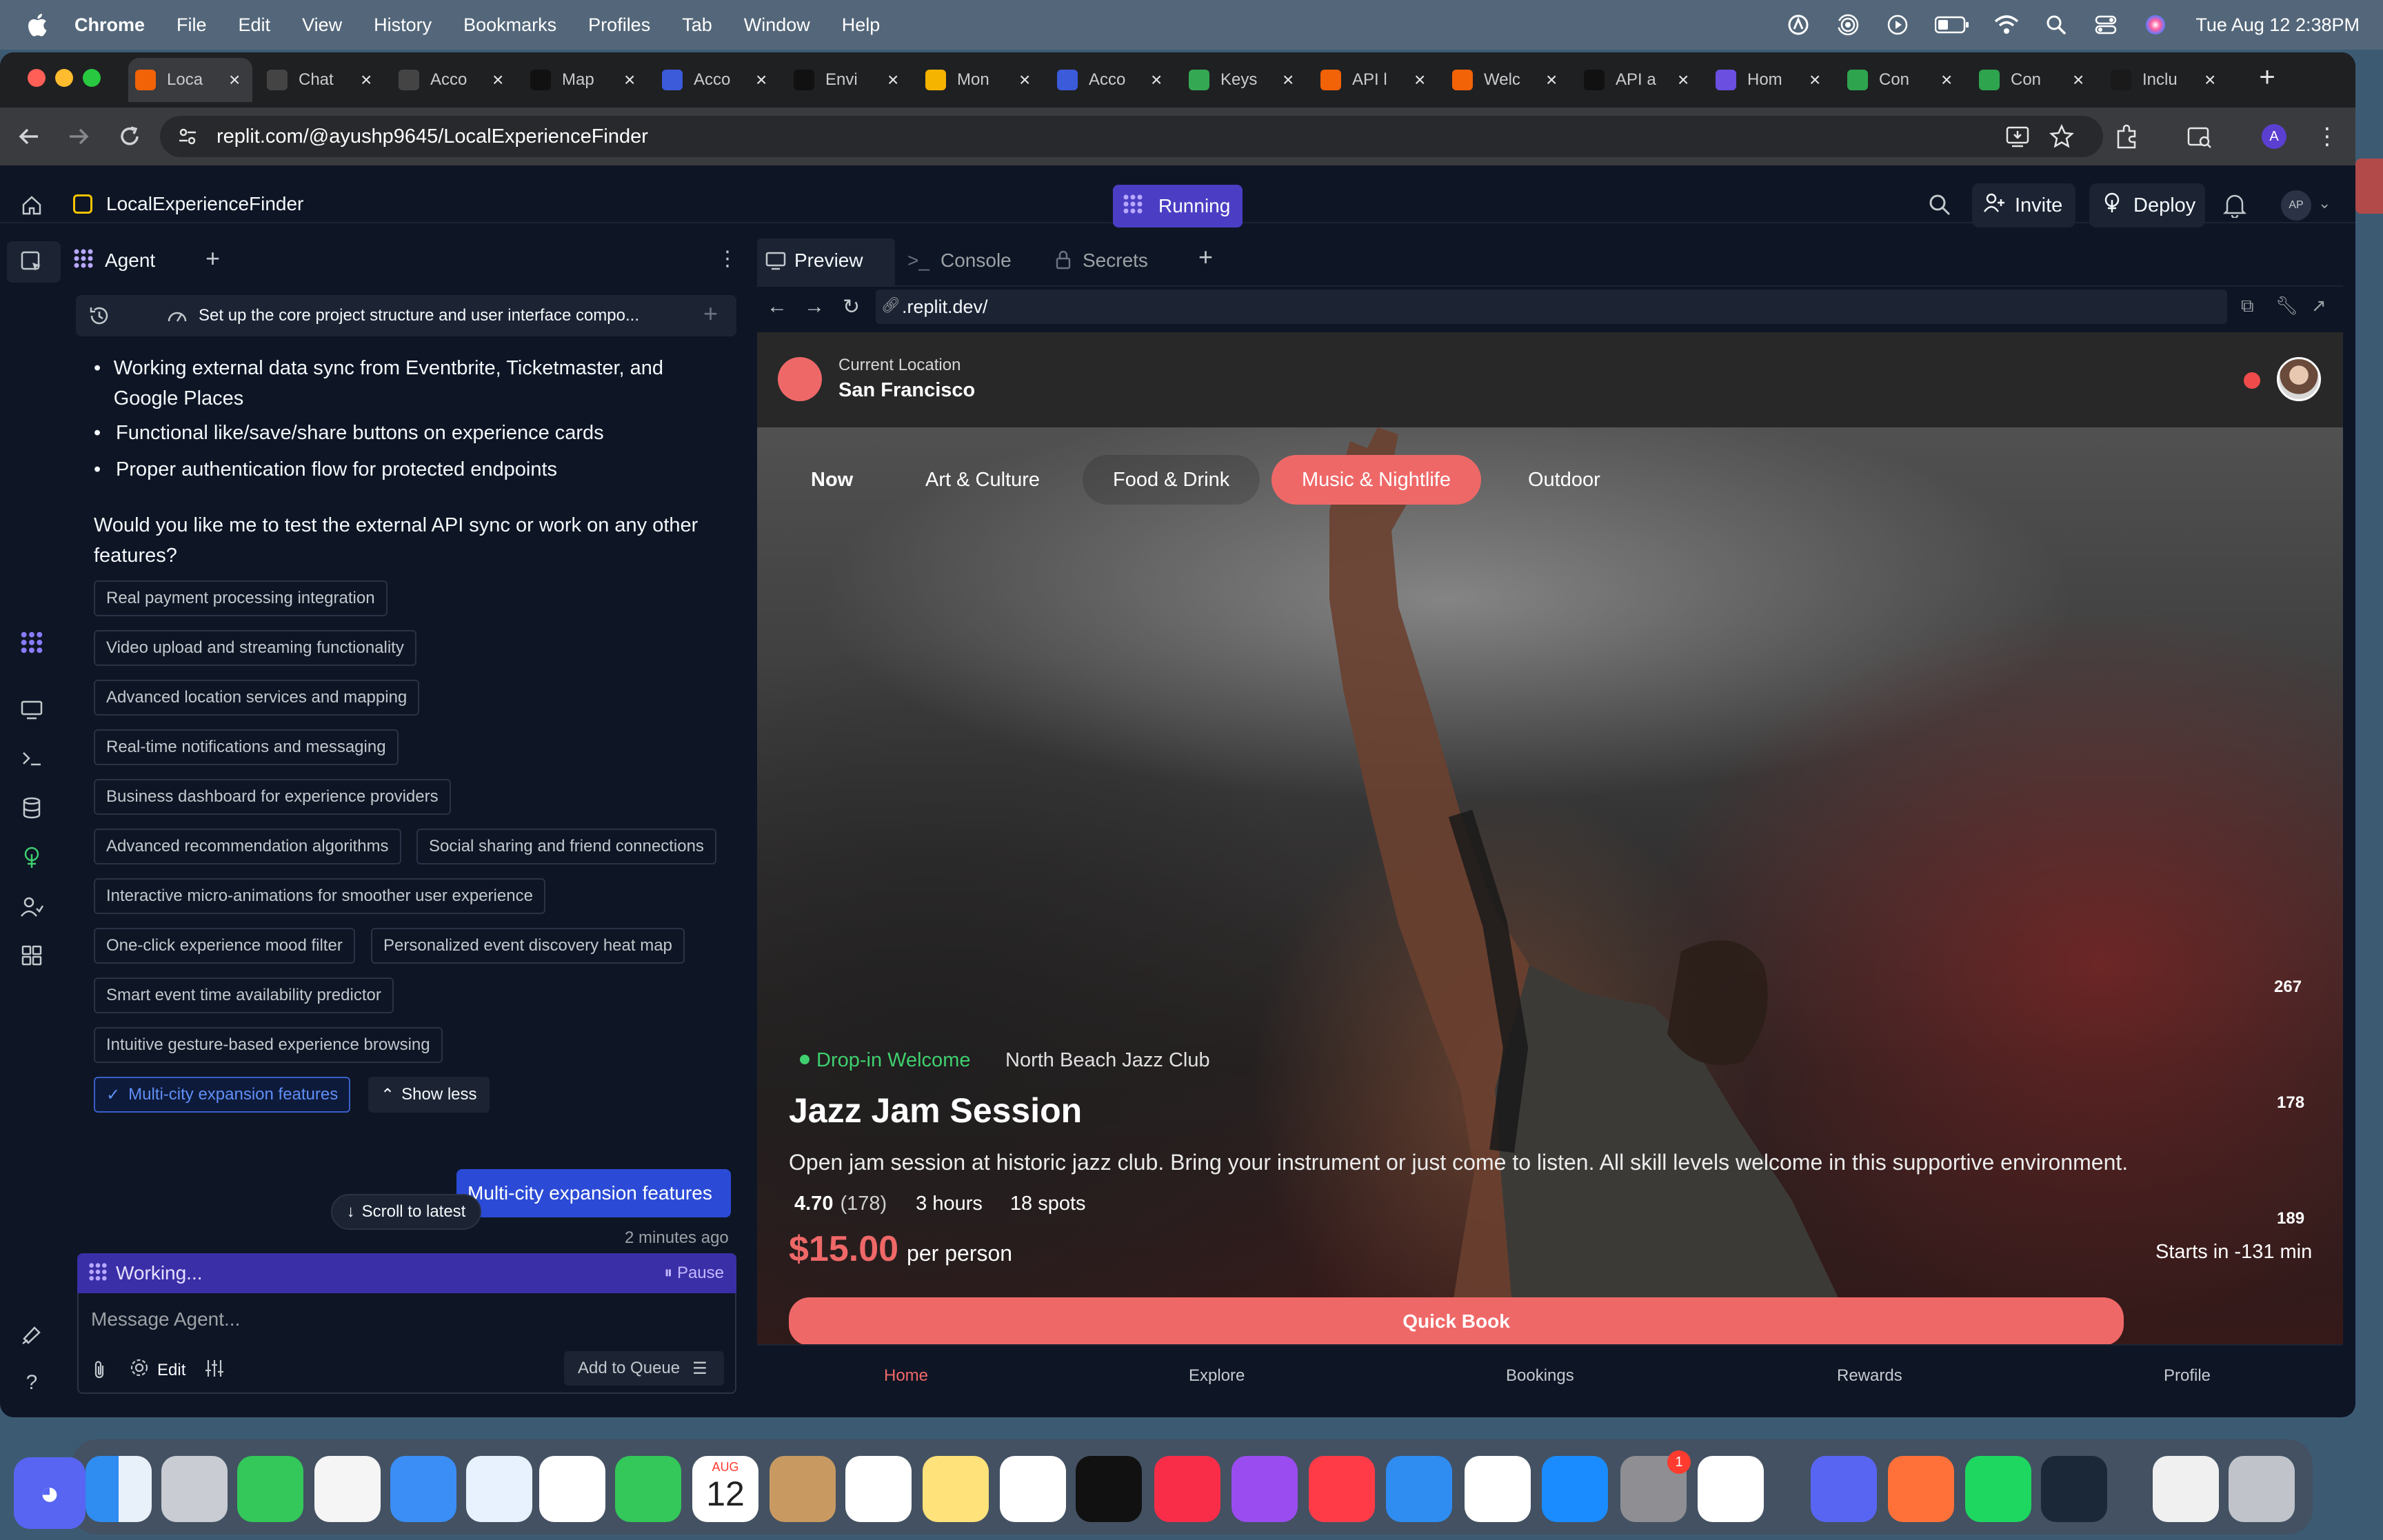 This screenshot has width=2383, height=1540. I want to click on devices-icon: ⧉, so click(2247, 306).